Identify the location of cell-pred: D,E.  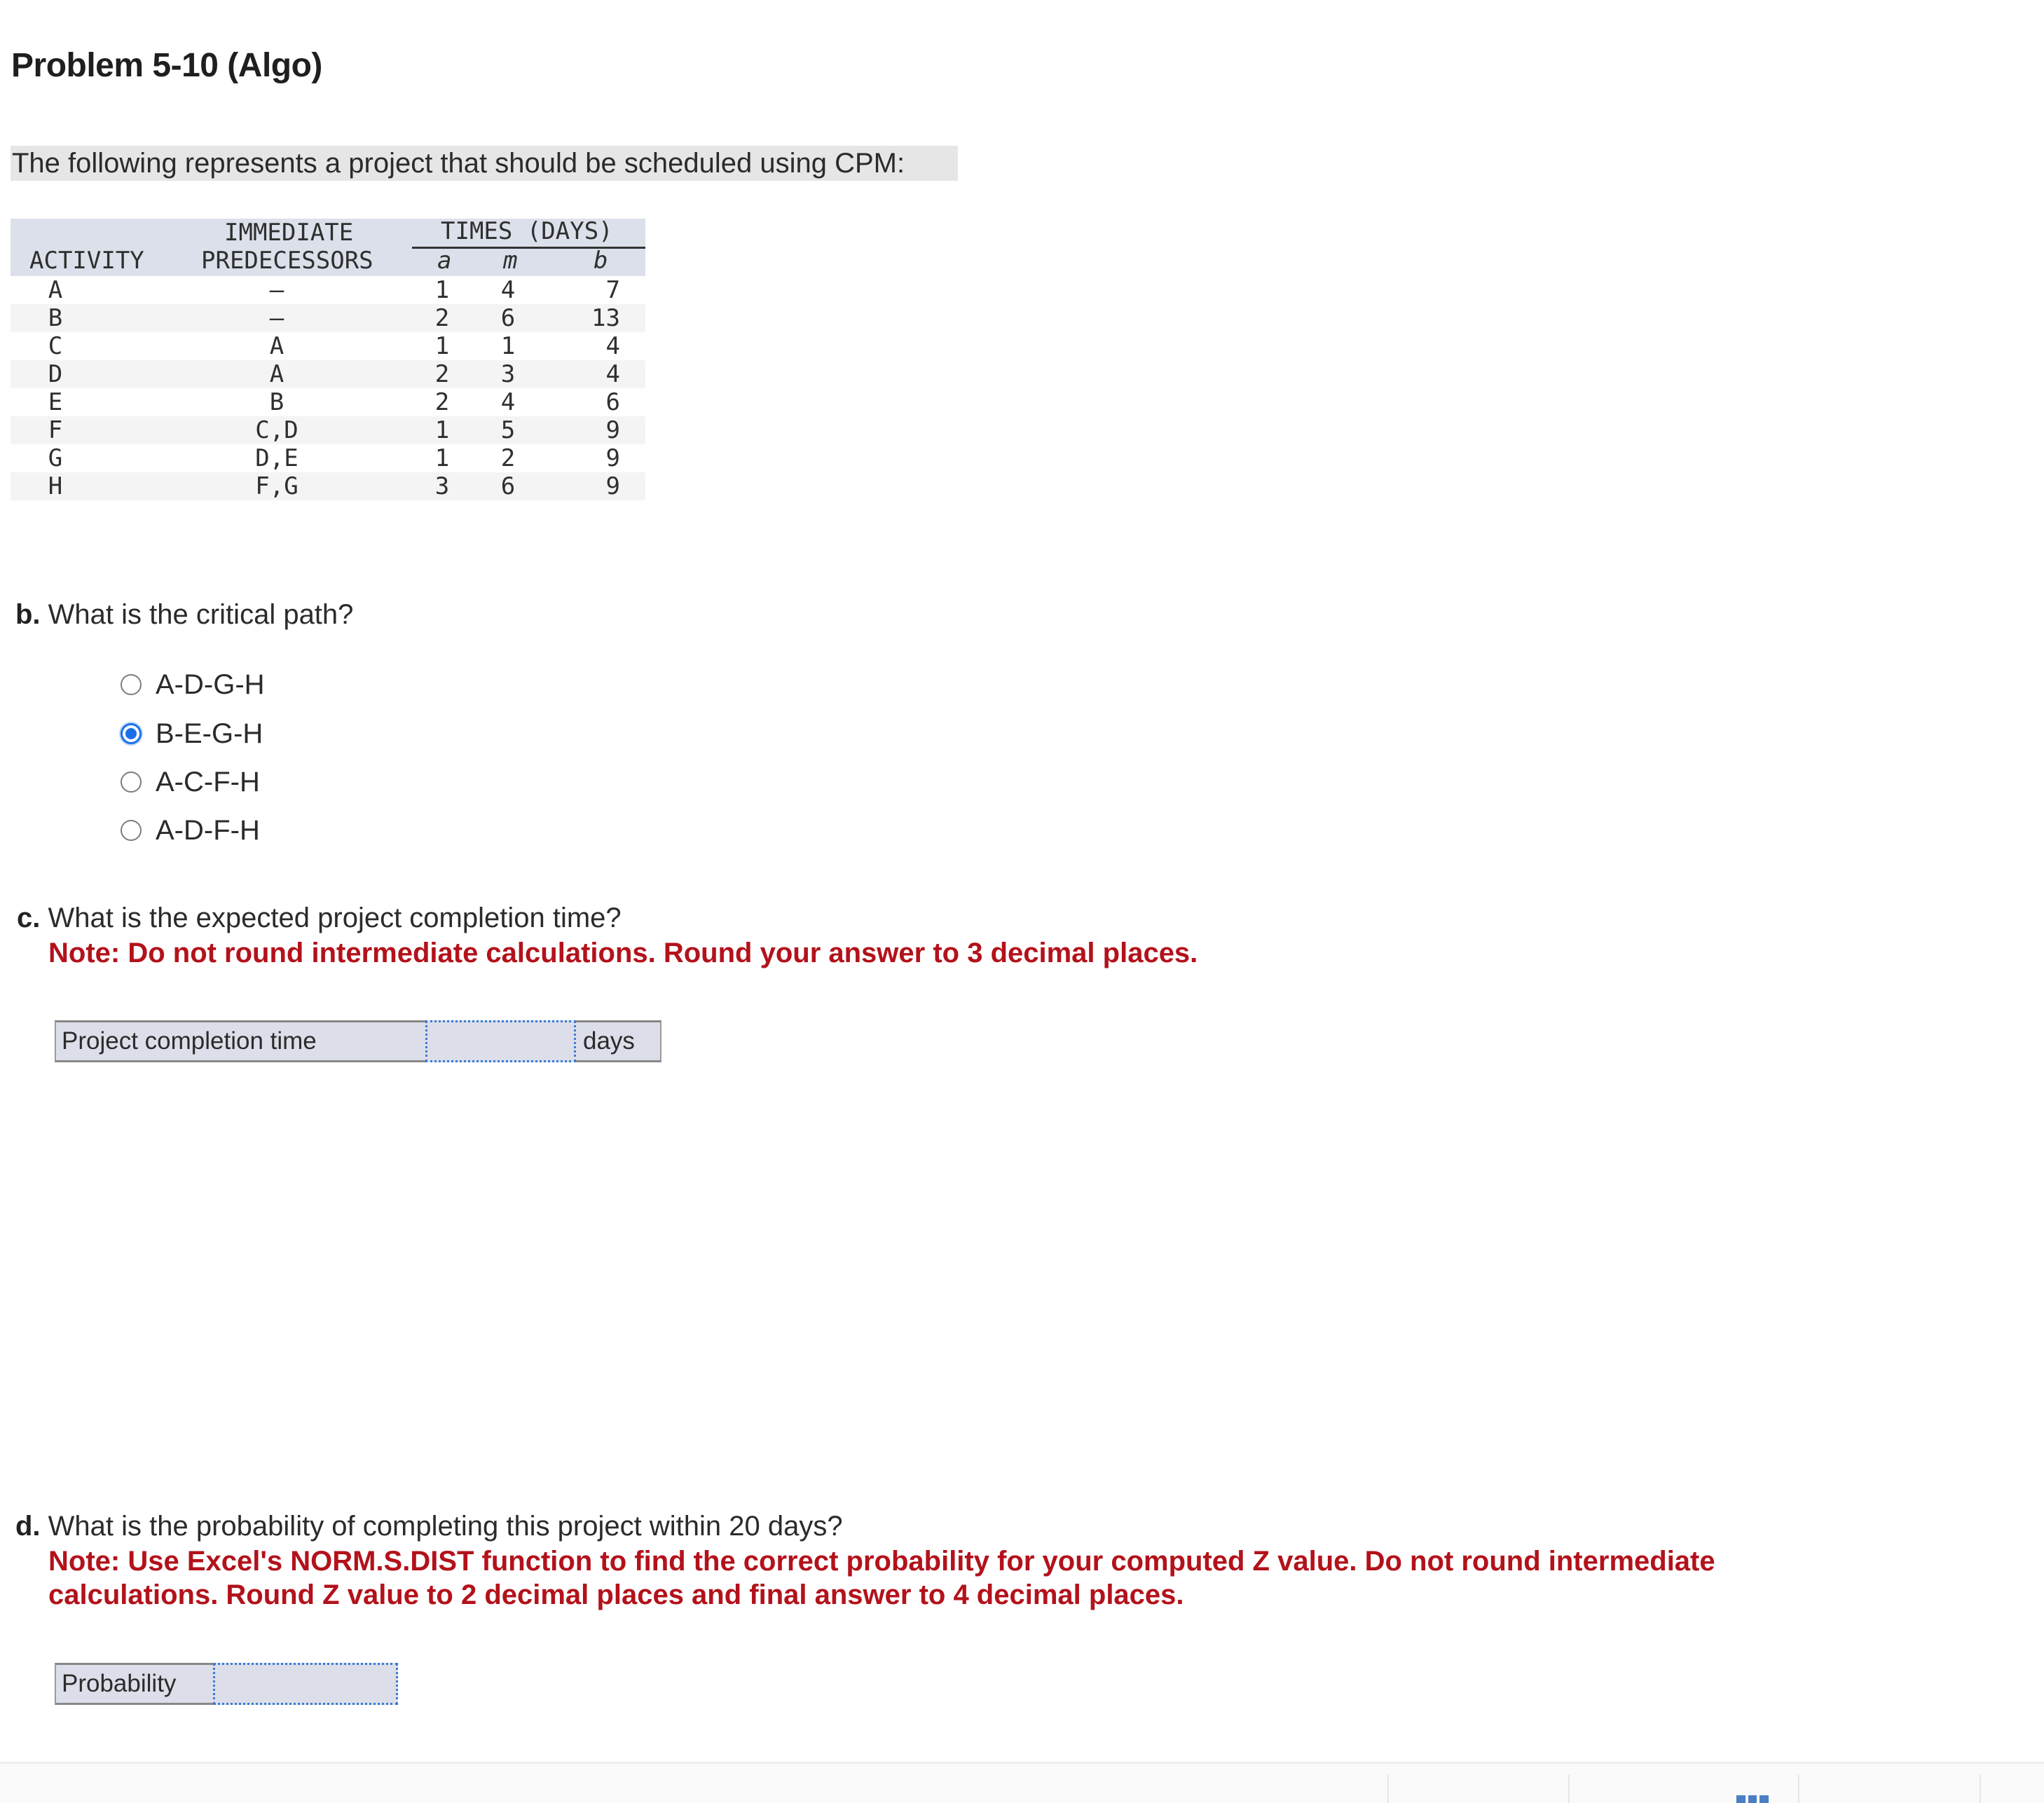
(277, 458).